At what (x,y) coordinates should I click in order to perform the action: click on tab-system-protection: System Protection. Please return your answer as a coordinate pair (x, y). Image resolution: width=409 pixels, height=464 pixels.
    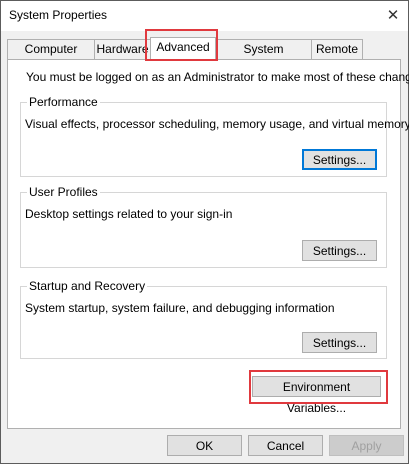
    Looking at the image, I should click on (263, 57).